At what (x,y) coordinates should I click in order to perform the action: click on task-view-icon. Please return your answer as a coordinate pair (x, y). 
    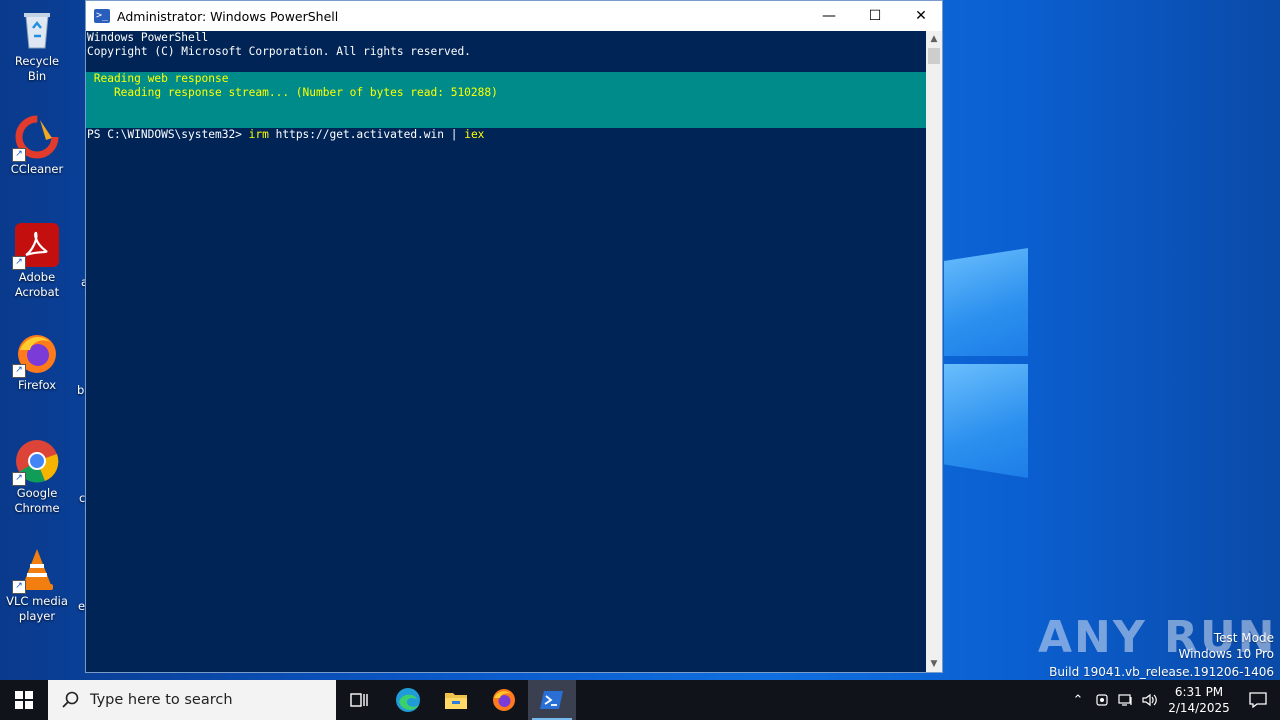
    Looking at the image, I should click on (359, 700).